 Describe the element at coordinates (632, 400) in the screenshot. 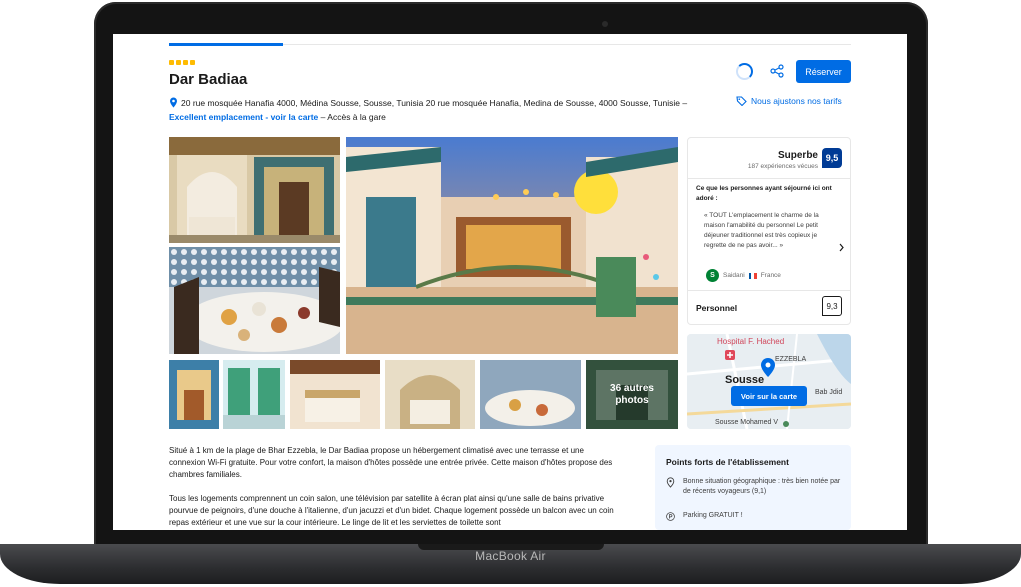

I see `more-photos-word: photos` at that location.